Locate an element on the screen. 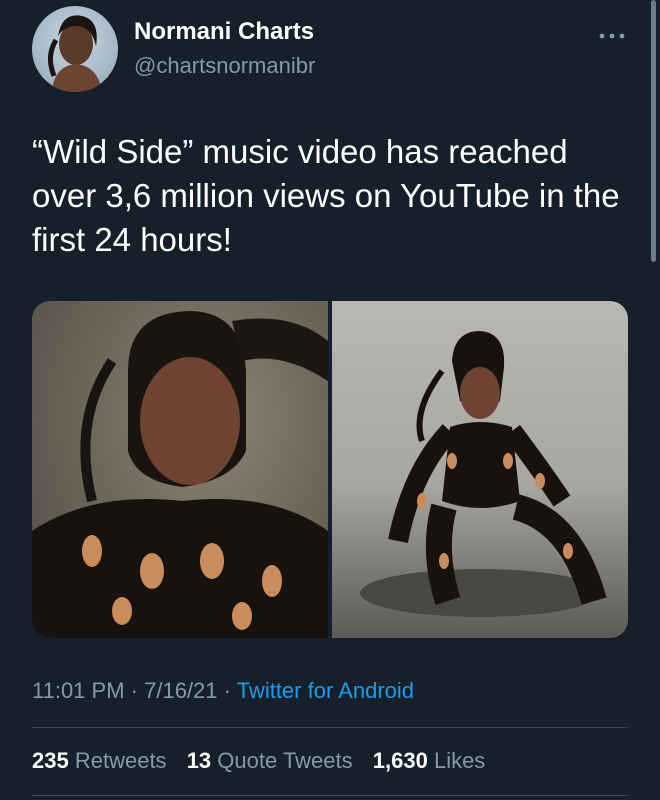 The height and width of the screenshot is (800, 660). tweet-date: 7/16/21 is located at coordinates (180, 690).